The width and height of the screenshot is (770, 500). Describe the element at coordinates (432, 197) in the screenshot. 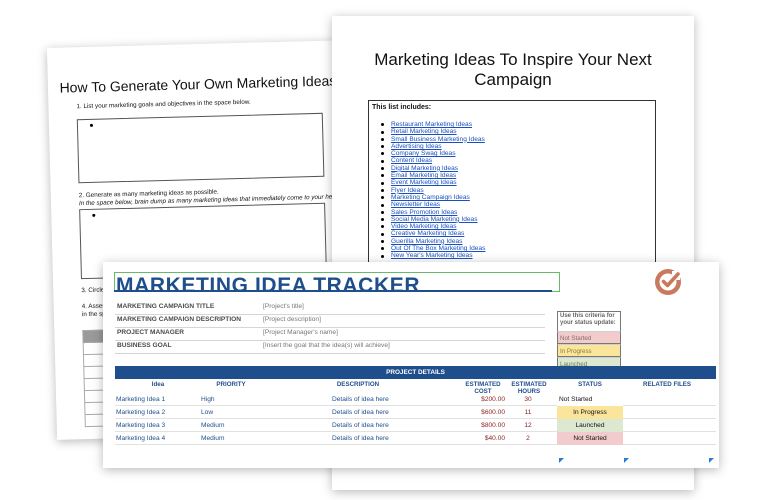

I see `idea-link: Marketing Campaign Ideas` at that location.